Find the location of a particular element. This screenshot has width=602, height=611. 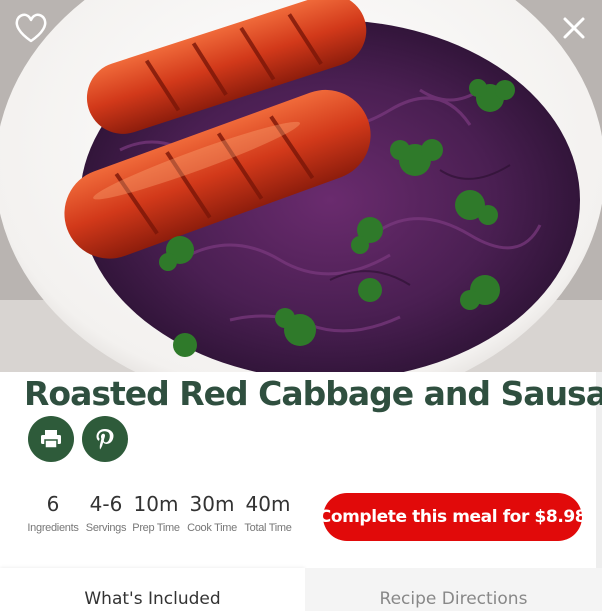

stat-value: 10m is located at coordinates (156, 504).